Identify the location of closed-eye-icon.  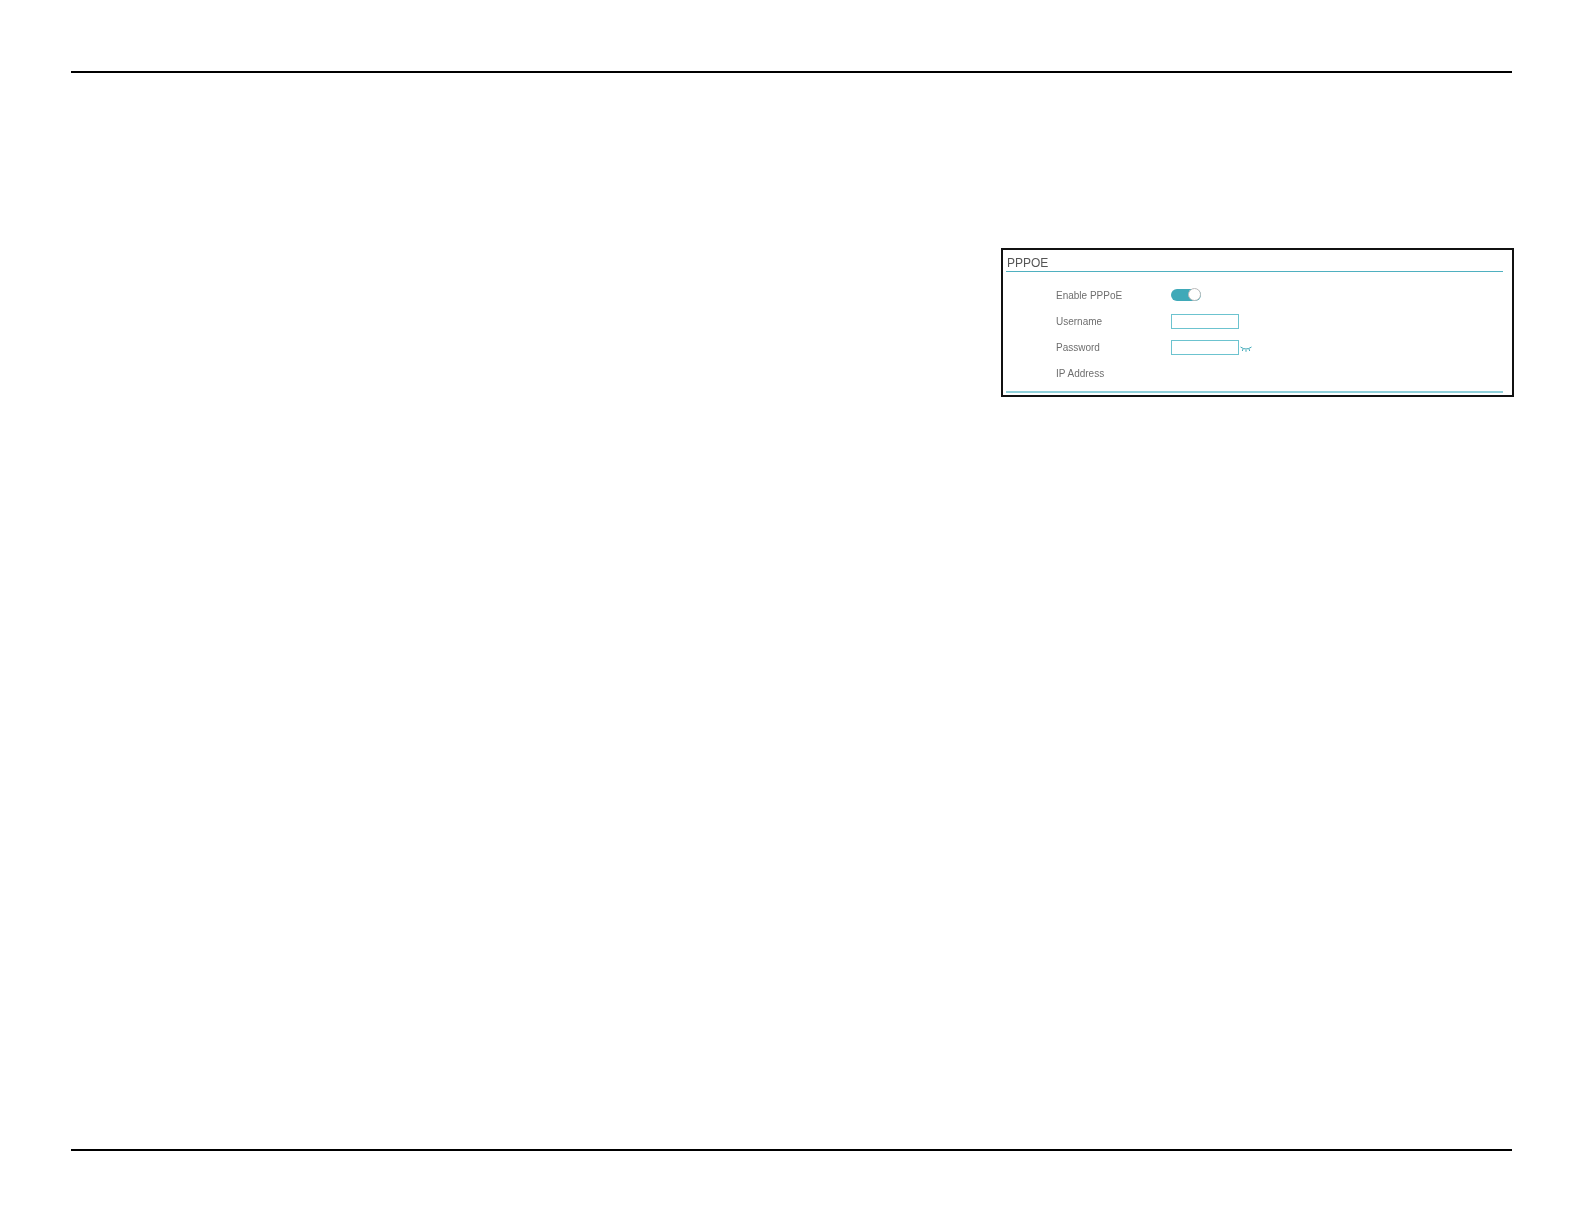
(1246, 349).